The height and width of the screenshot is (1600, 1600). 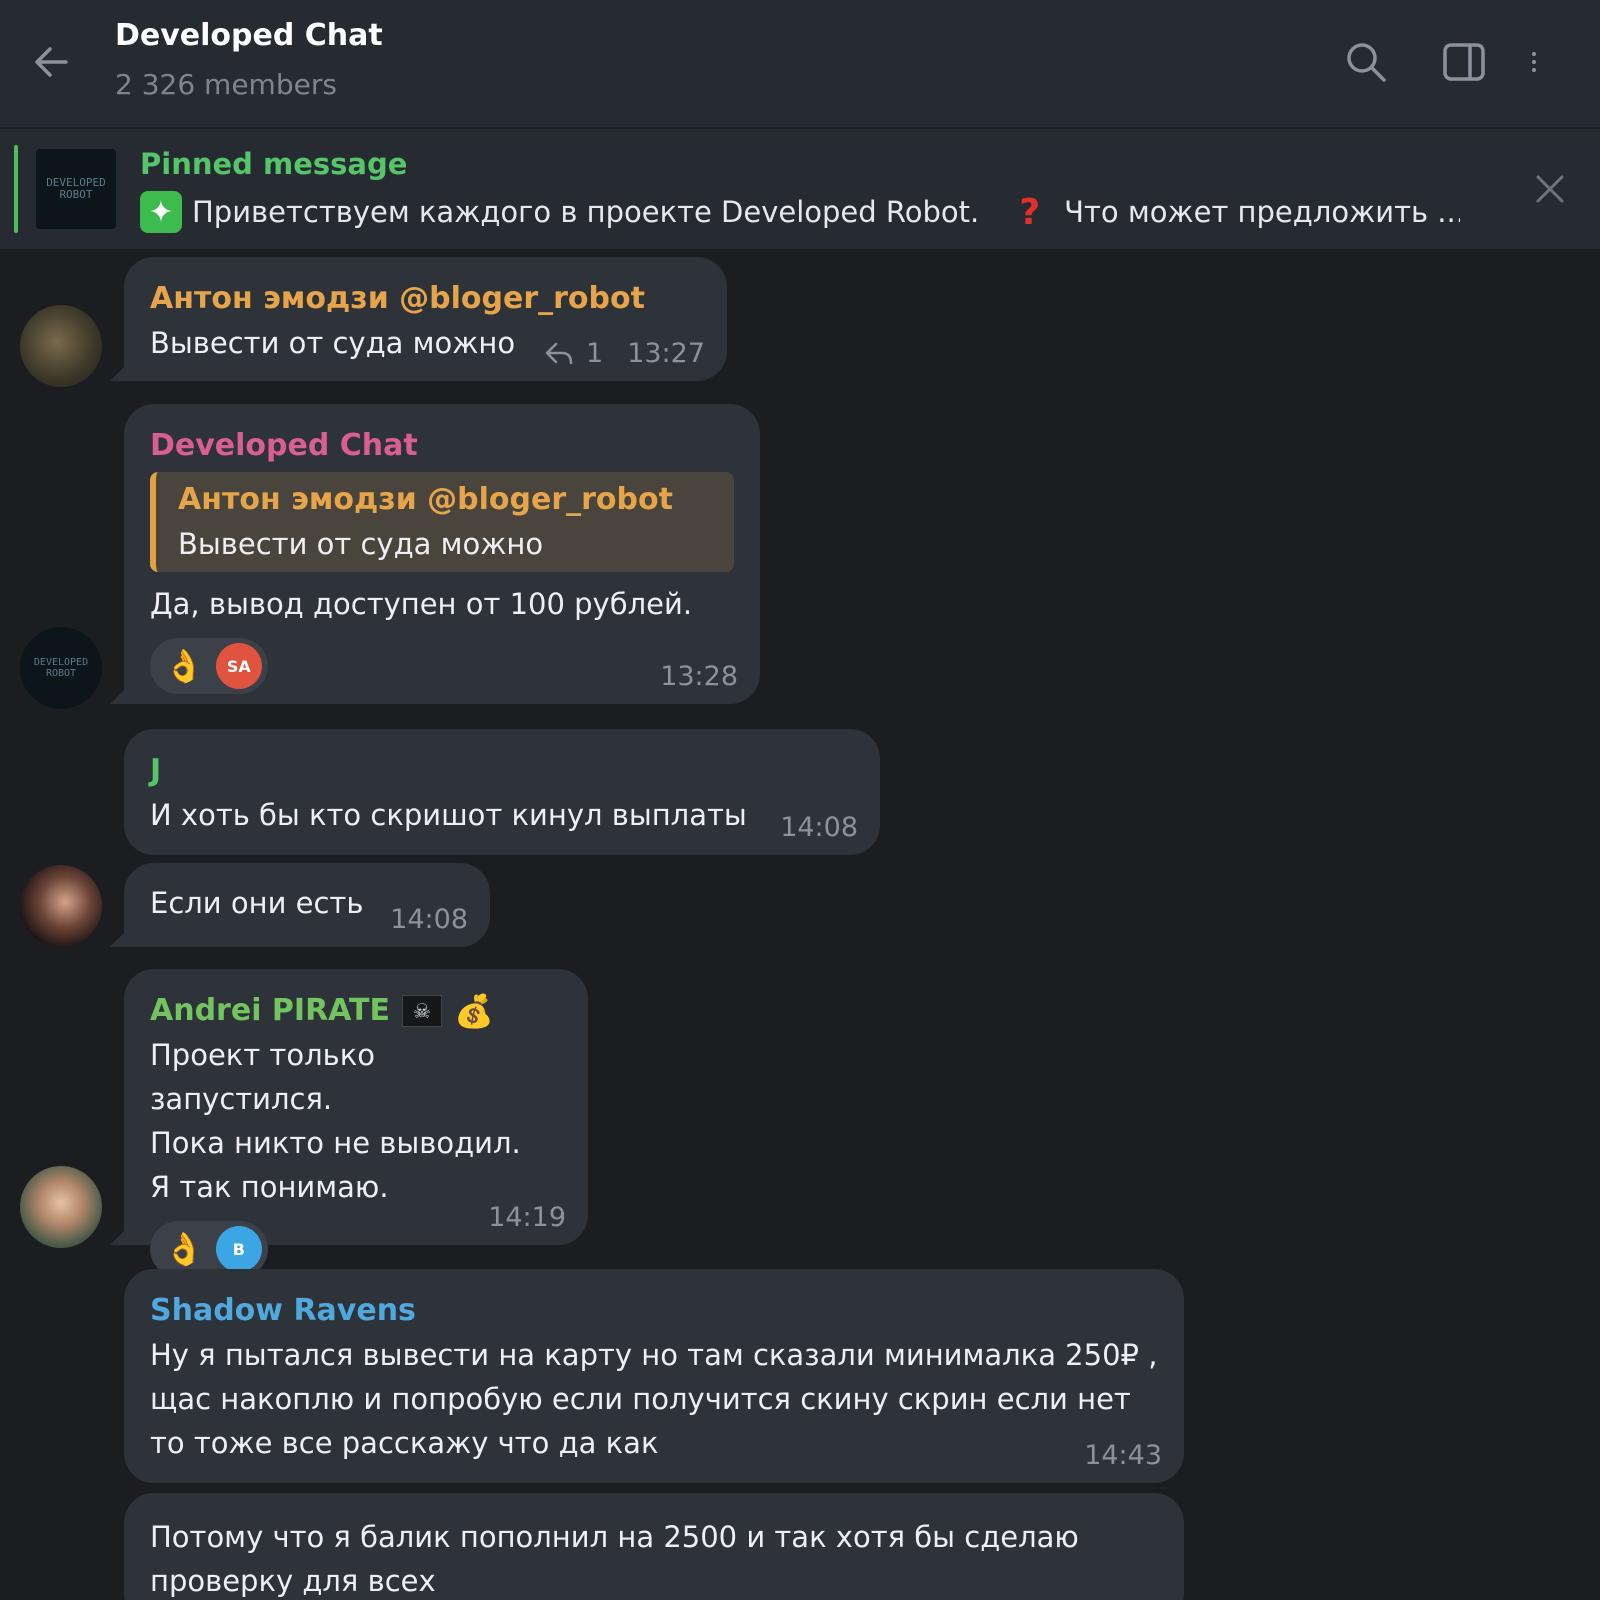 What do you see at coordinates (699, 676) in the screenshot?
I see `message-time: 13:28` at bounding box center [699, 676].